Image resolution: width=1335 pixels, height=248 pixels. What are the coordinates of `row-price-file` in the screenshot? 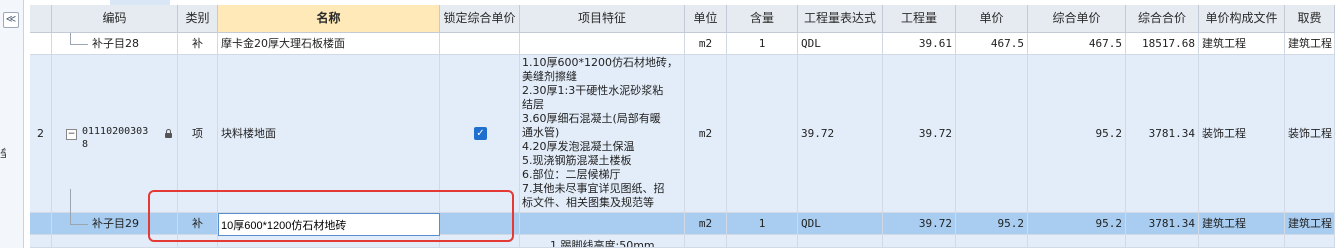 It's located at (1242, 241).